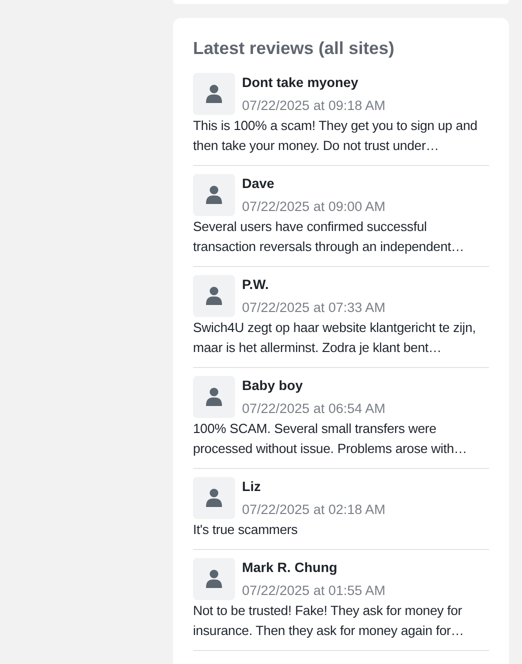  What do you see at coordinates (314, 409) in the screenshot?
I see `review-date: 07/22/2025 at 06:54 AM` at bounding box center [314, 409].